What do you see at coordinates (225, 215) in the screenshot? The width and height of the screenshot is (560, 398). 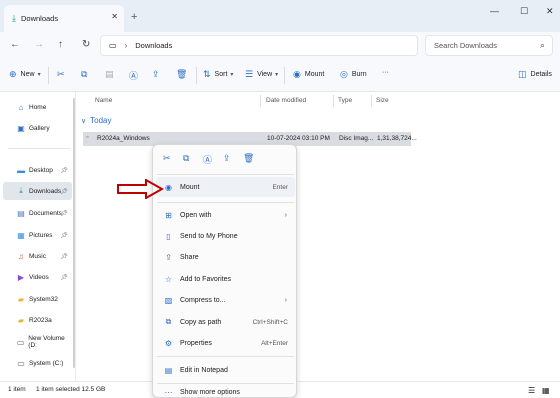 I see `menu-item-open-with: ⊞ Open with ›` at bounding box center [225, 215].